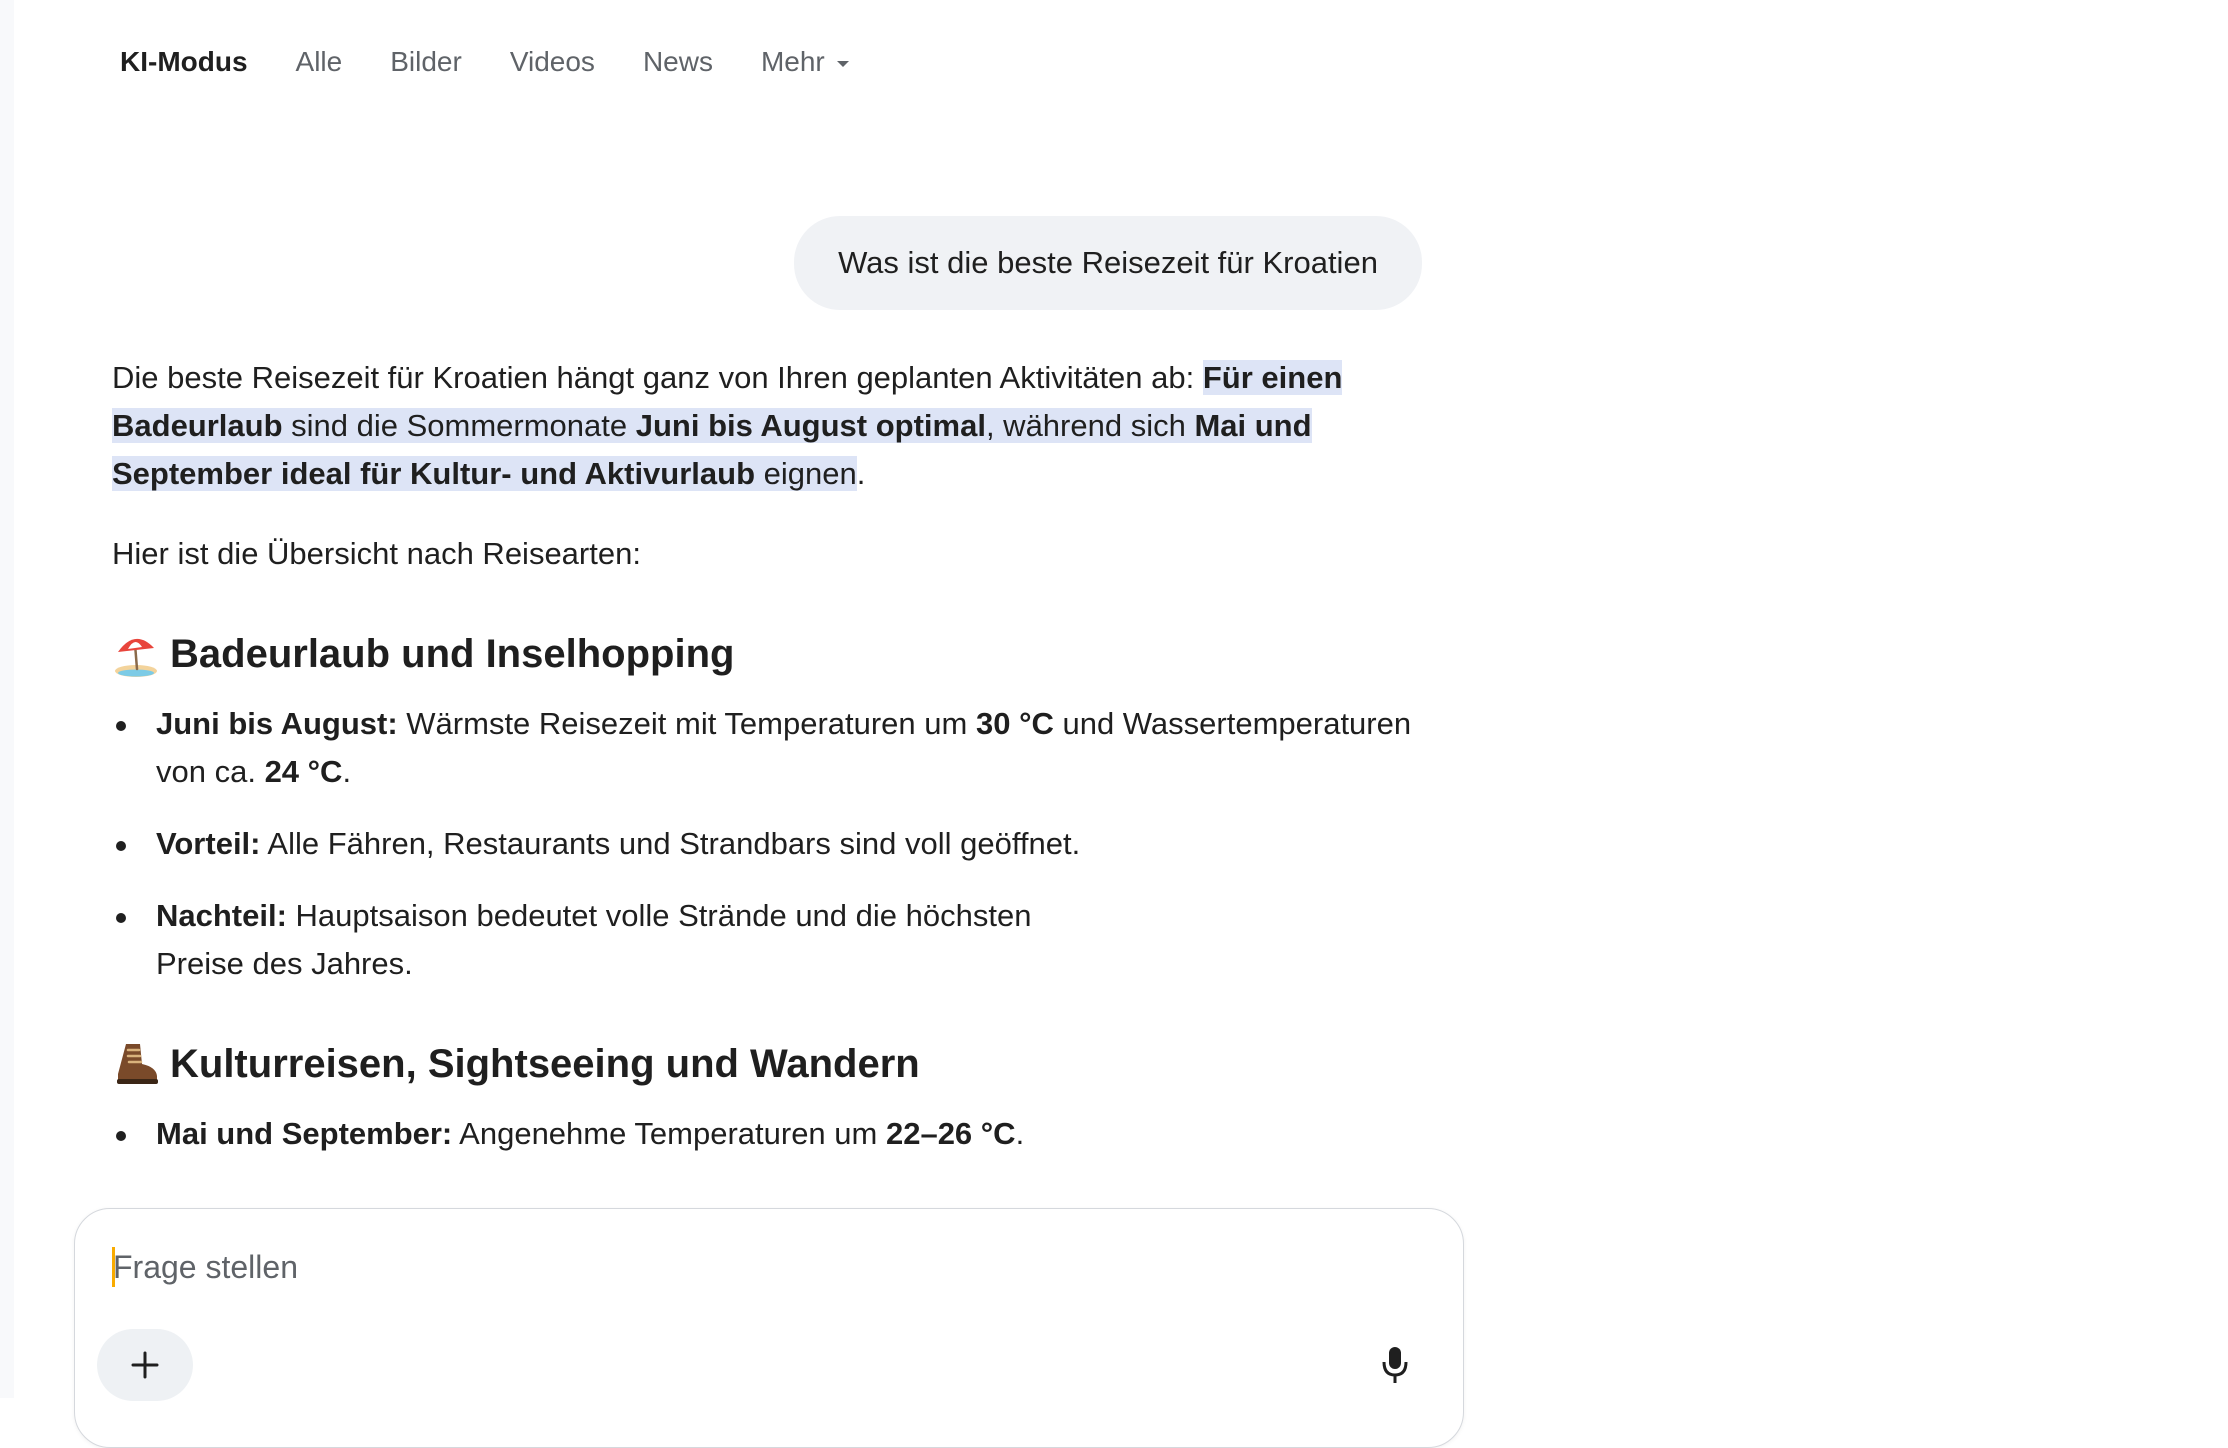 The image size is (2228, 1448). I want to click on tab-label: News, so click(677, 61).